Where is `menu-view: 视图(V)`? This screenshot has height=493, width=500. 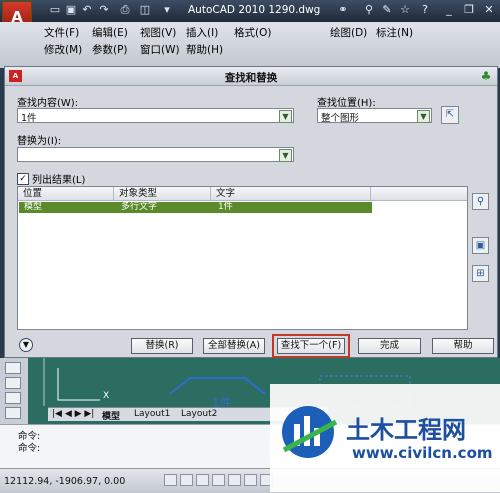
menu-view: 视图(V) is located at coordinates (158, 32).